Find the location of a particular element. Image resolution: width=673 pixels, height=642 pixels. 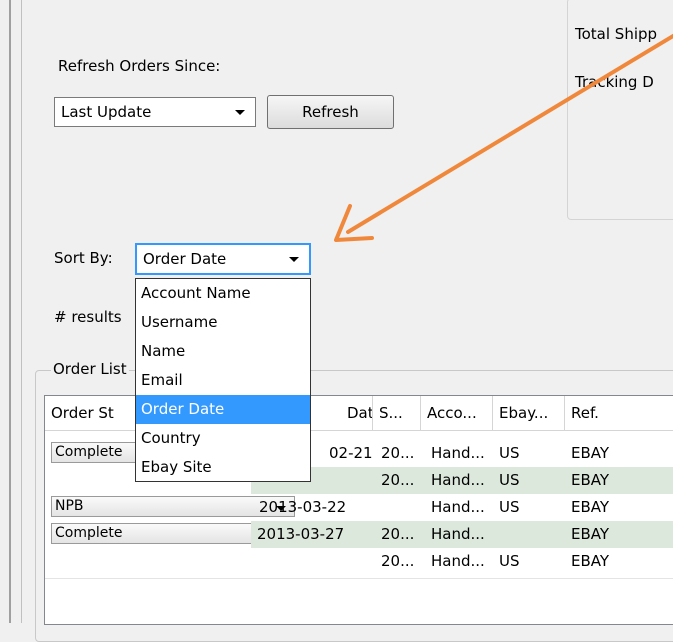

s-cell is located at coordinates (398, 507).